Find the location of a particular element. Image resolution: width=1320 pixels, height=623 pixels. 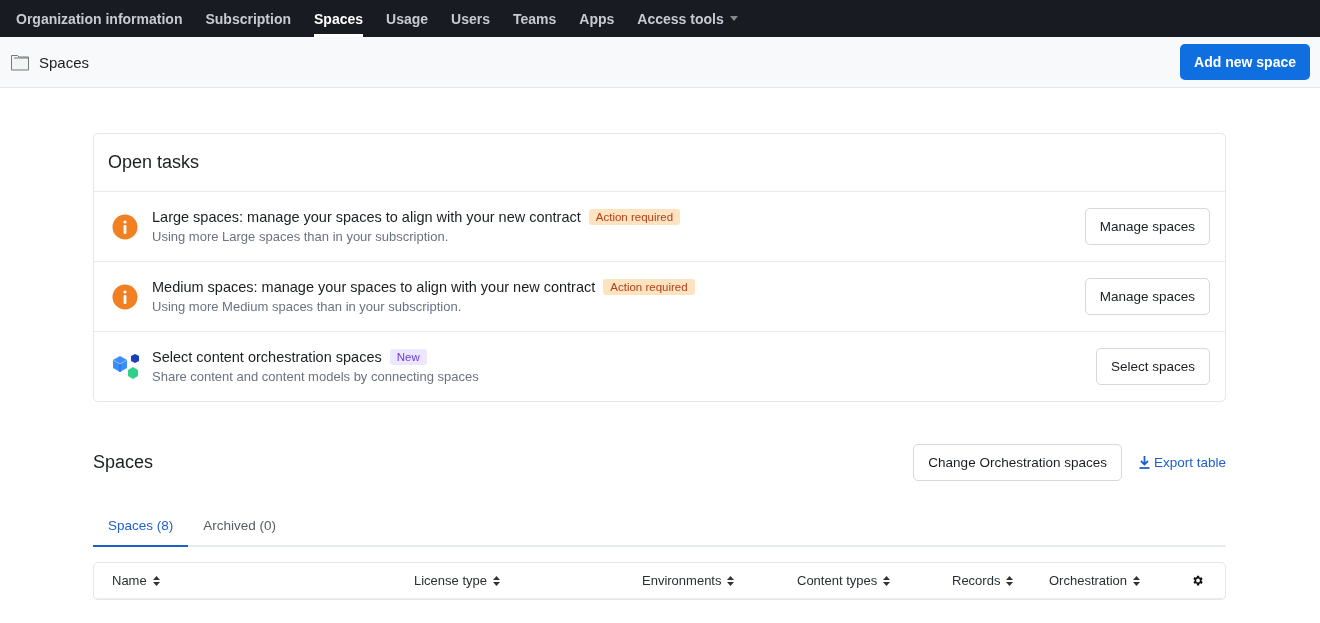

download-icon is located at coordinates (1144, 462).